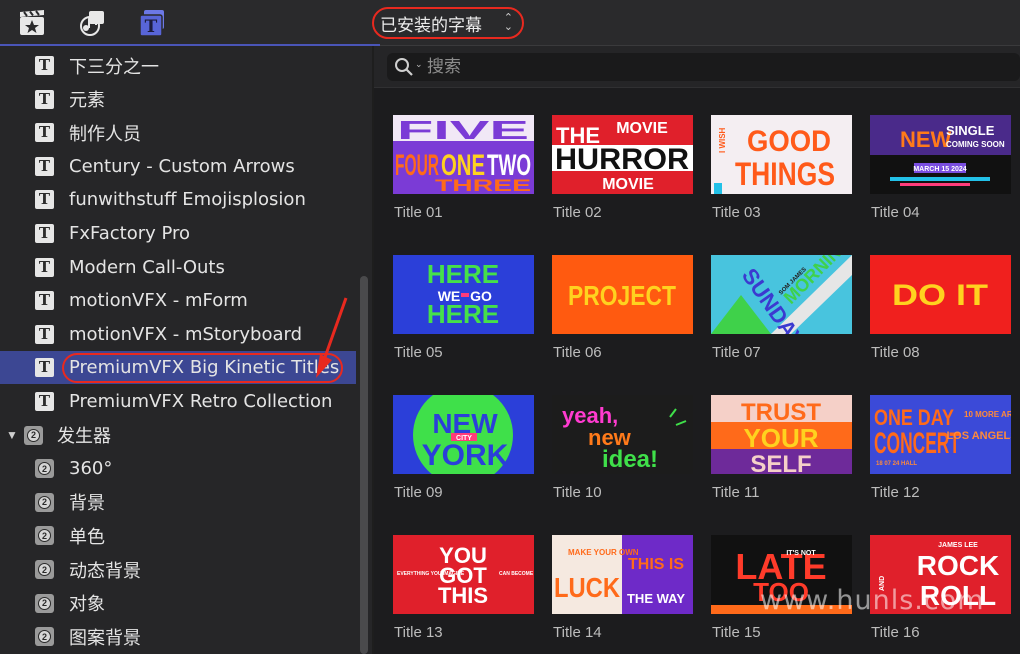  What do you see at coordinates (577, 212) in the screenshot?
I see `title-name: Title 02` at bounding box center [577, 212].